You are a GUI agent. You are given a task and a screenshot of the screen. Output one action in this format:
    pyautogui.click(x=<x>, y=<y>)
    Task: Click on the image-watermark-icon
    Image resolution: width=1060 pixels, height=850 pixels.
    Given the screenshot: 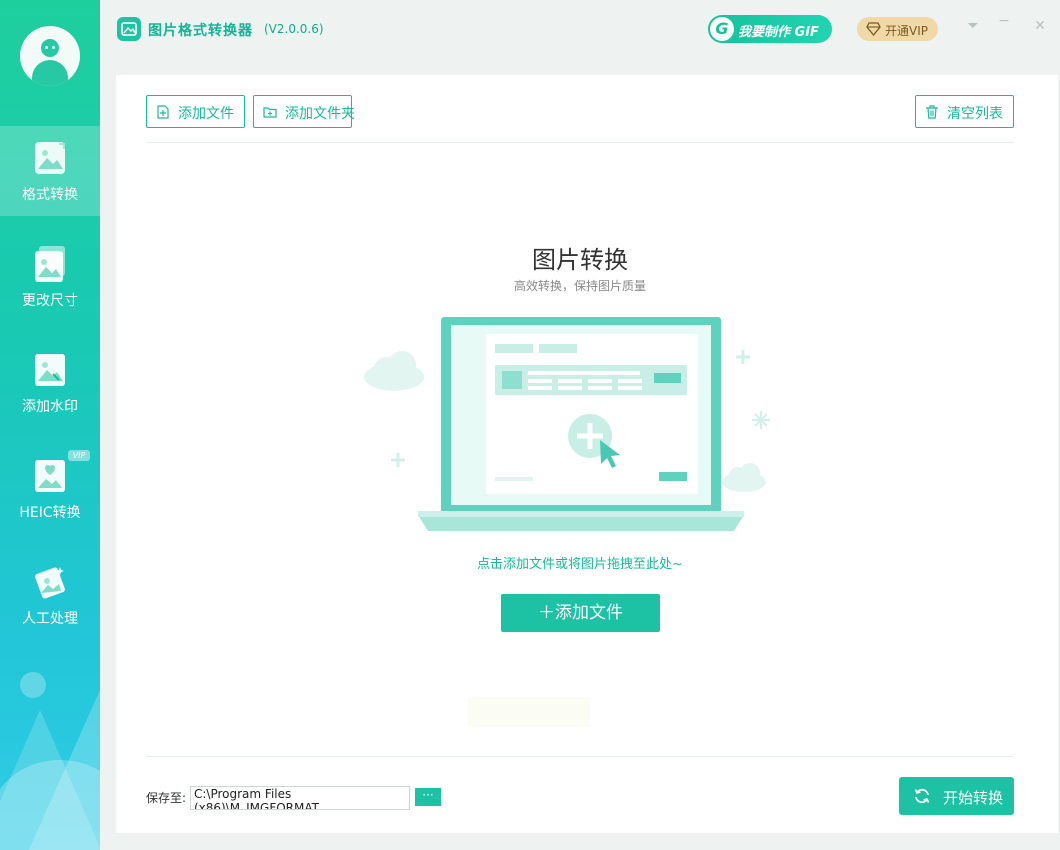 What is the action you would take?
    pyautogui.click(x=50, y=370)
    